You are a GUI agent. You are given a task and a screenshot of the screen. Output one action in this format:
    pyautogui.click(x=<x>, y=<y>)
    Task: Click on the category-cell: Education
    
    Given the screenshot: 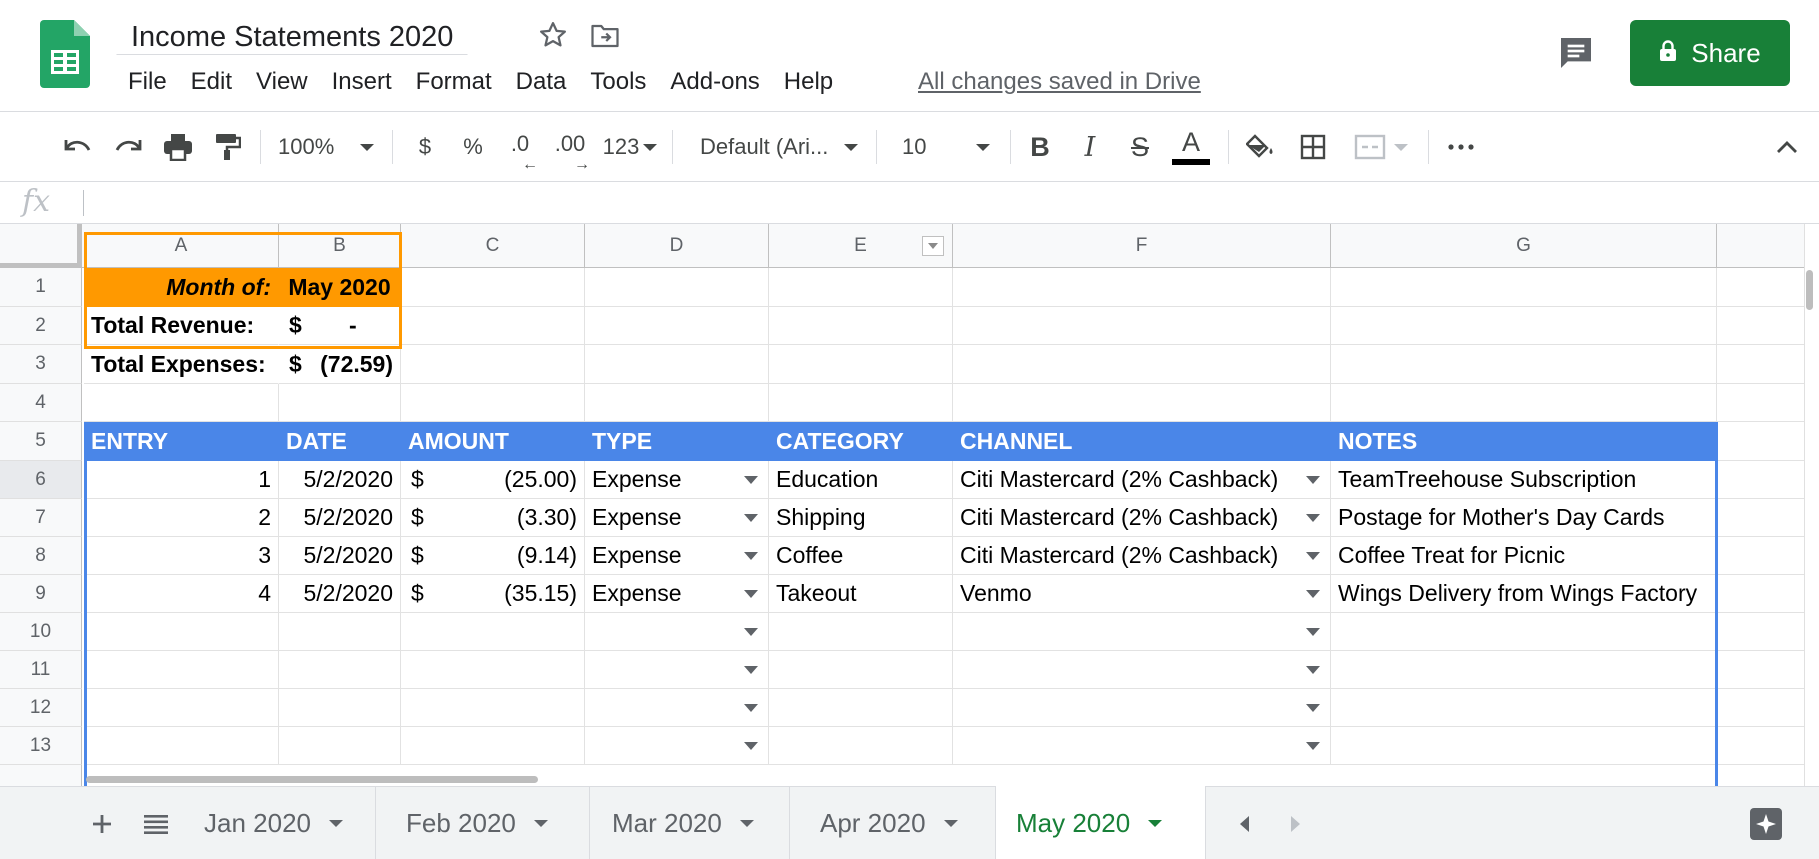 What is the action you would take?
    pyautogui.click(x=861, y=480)
    